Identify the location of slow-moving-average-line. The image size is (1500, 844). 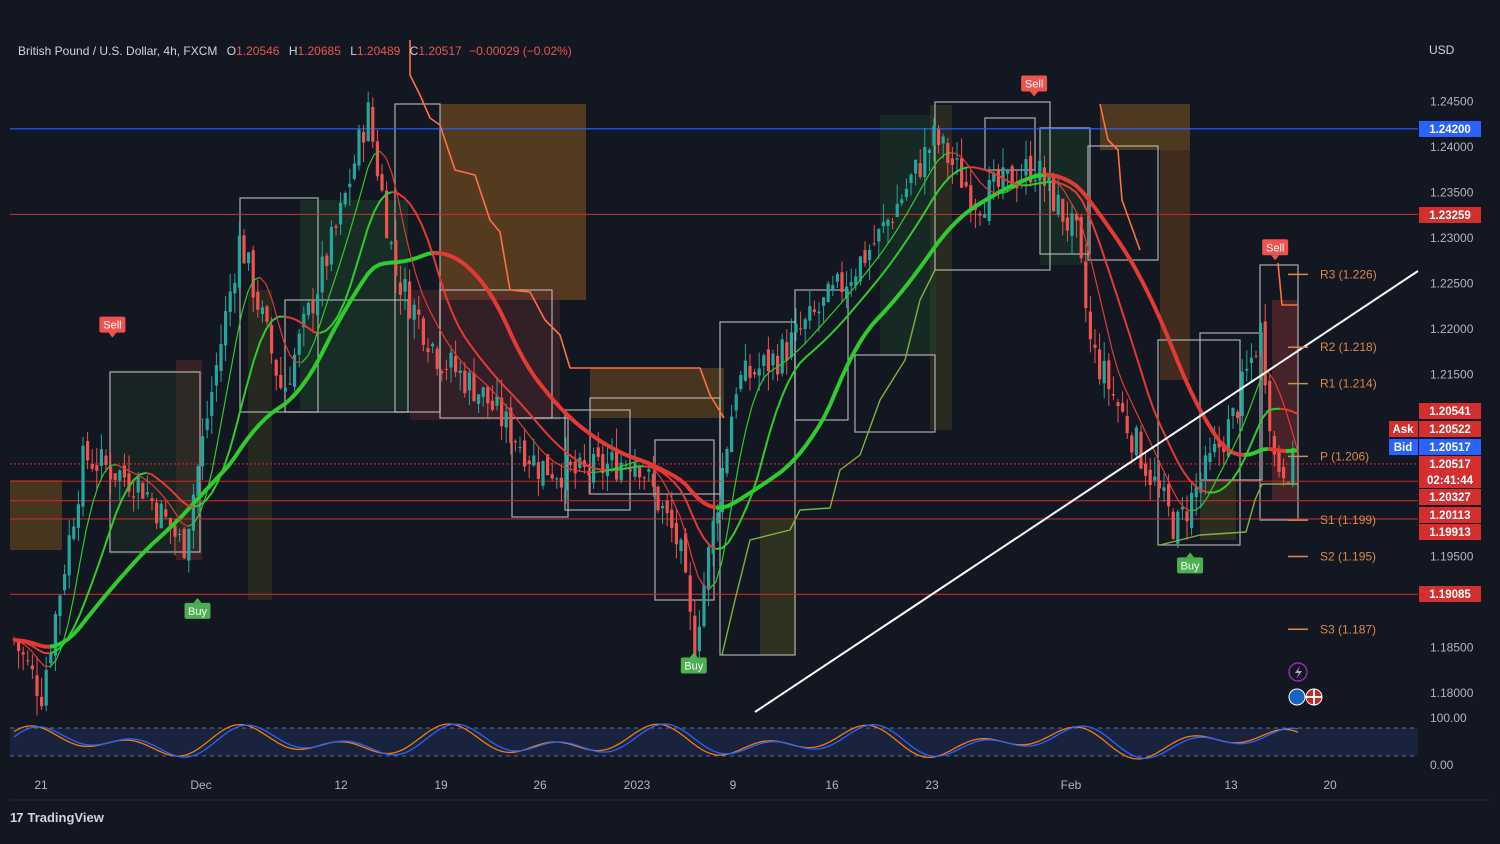
(1292, 450).